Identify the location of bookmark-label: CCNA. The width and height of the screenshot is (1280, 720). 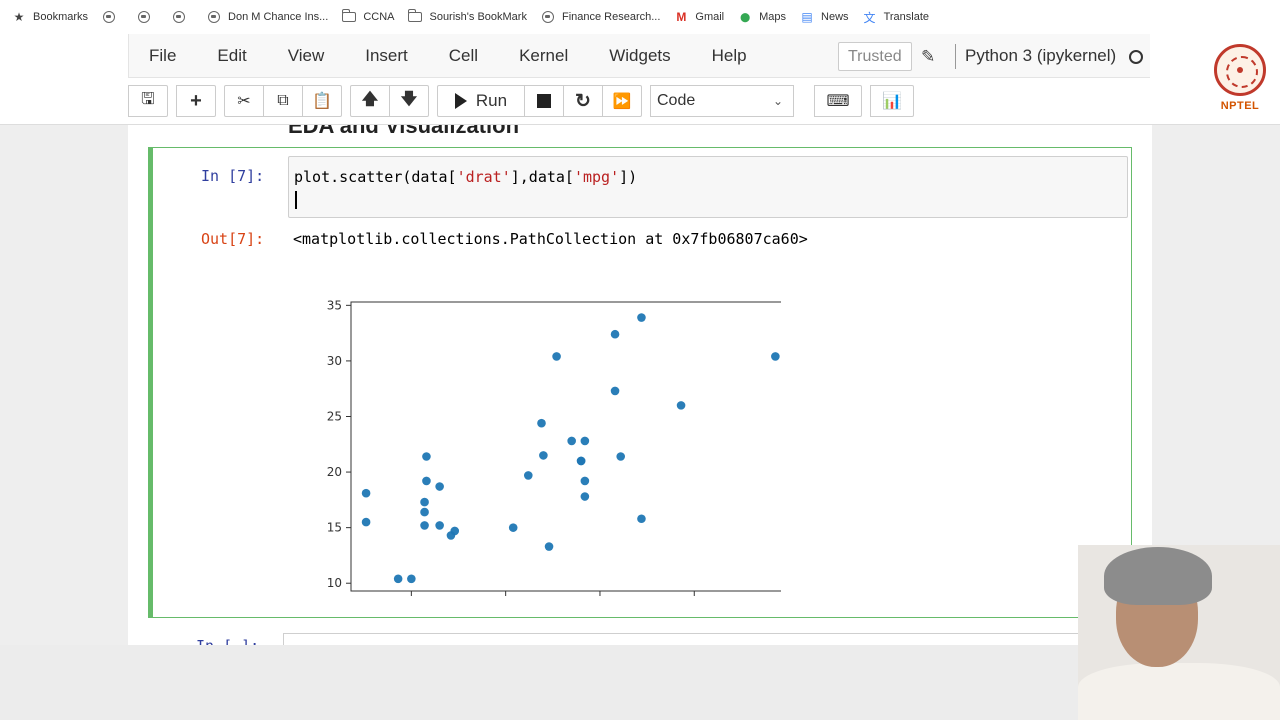
(379, 17).